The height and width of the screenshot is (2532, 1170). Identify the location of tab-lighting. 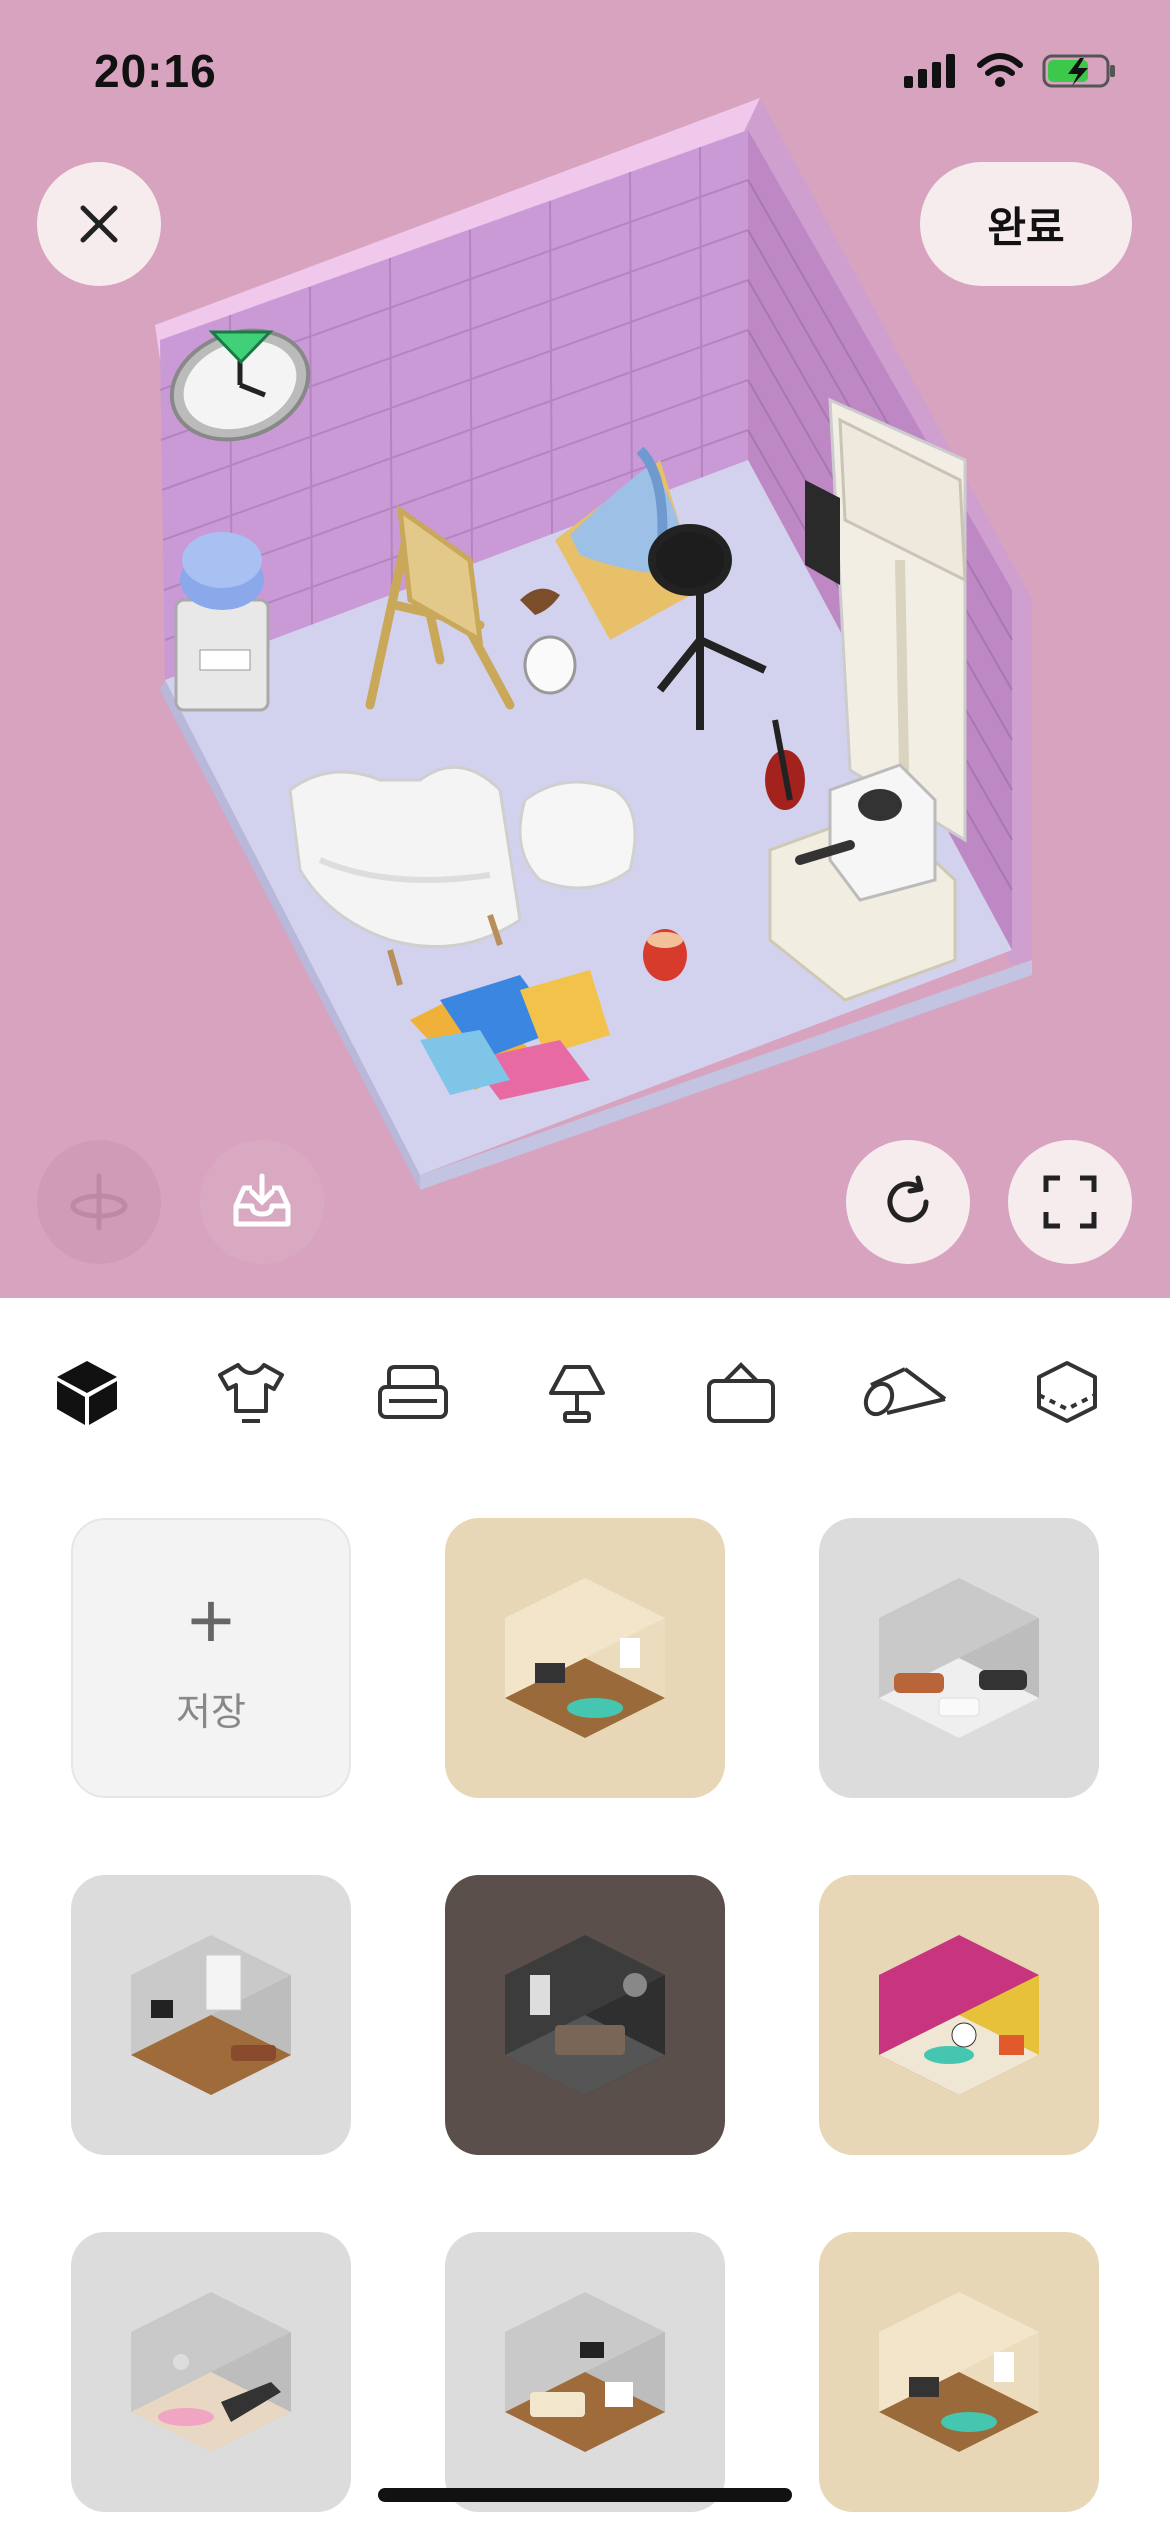
(577, 1393).